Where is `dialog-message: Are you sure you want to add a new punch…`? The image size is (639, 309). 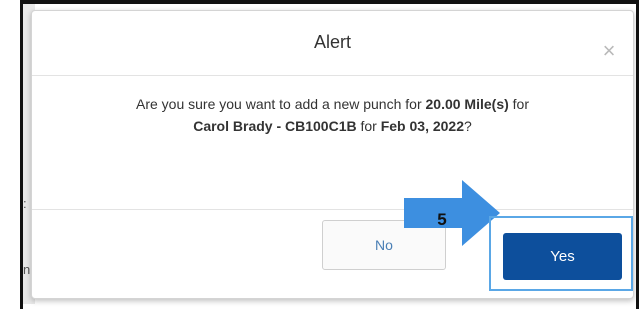 dialog-message: Are you sure you want to add a new punch… is located at coordinates (332, 115).